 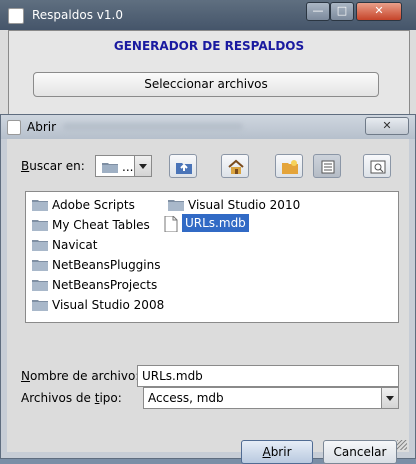 I want to click on file-name: Navicat, so click(x=75, y=245).